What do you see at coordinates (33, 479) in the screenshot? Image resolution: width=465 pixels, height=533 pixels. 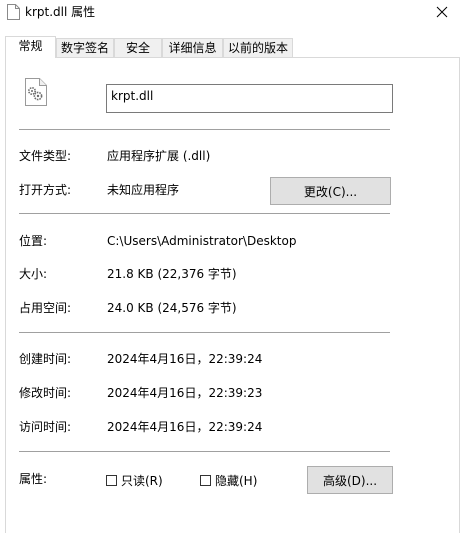 I see `attributes-label: 属性:` at bounding box center [33, 479].